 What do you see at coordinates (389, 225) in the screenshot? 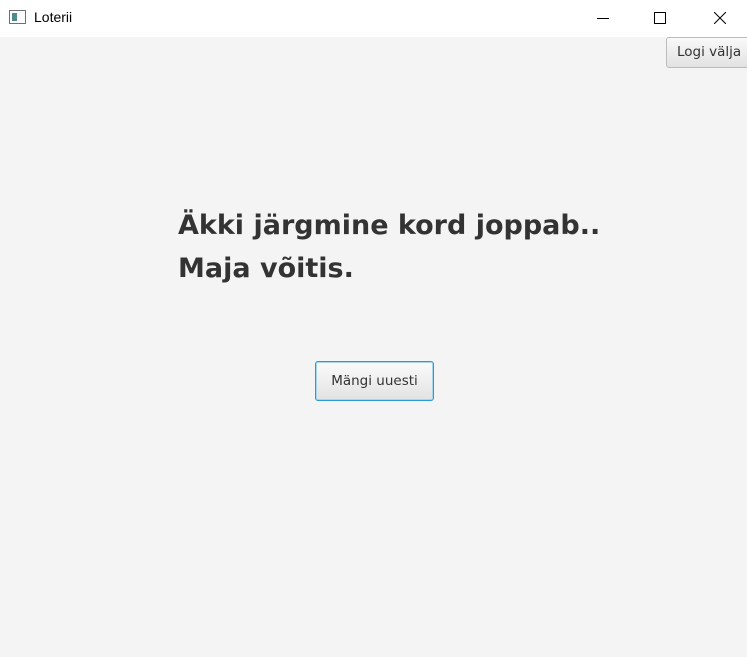
I see `message-line-1: Äkki järgmine kord joppab..` at bounding box center [389, 225].